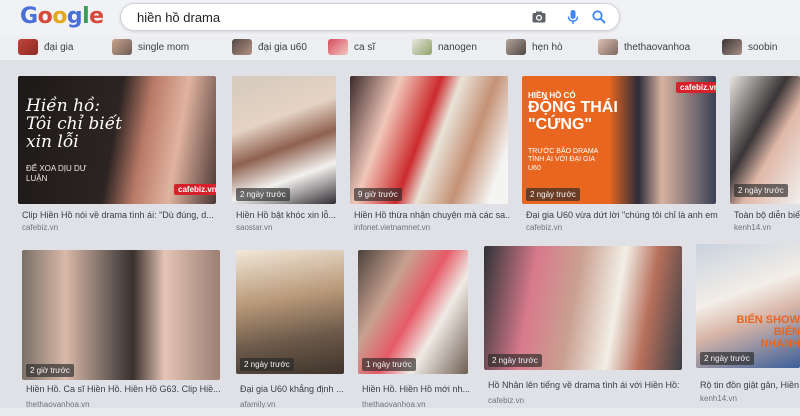  What do you see at coordinates (563, 160) in the screenshot?
I see `thumbnail-subheadline: TRƯỚC BÃO DRAMA TÌNH ÁI VỚI ĐẠI GIA U60` at bounding box center [563, 160].